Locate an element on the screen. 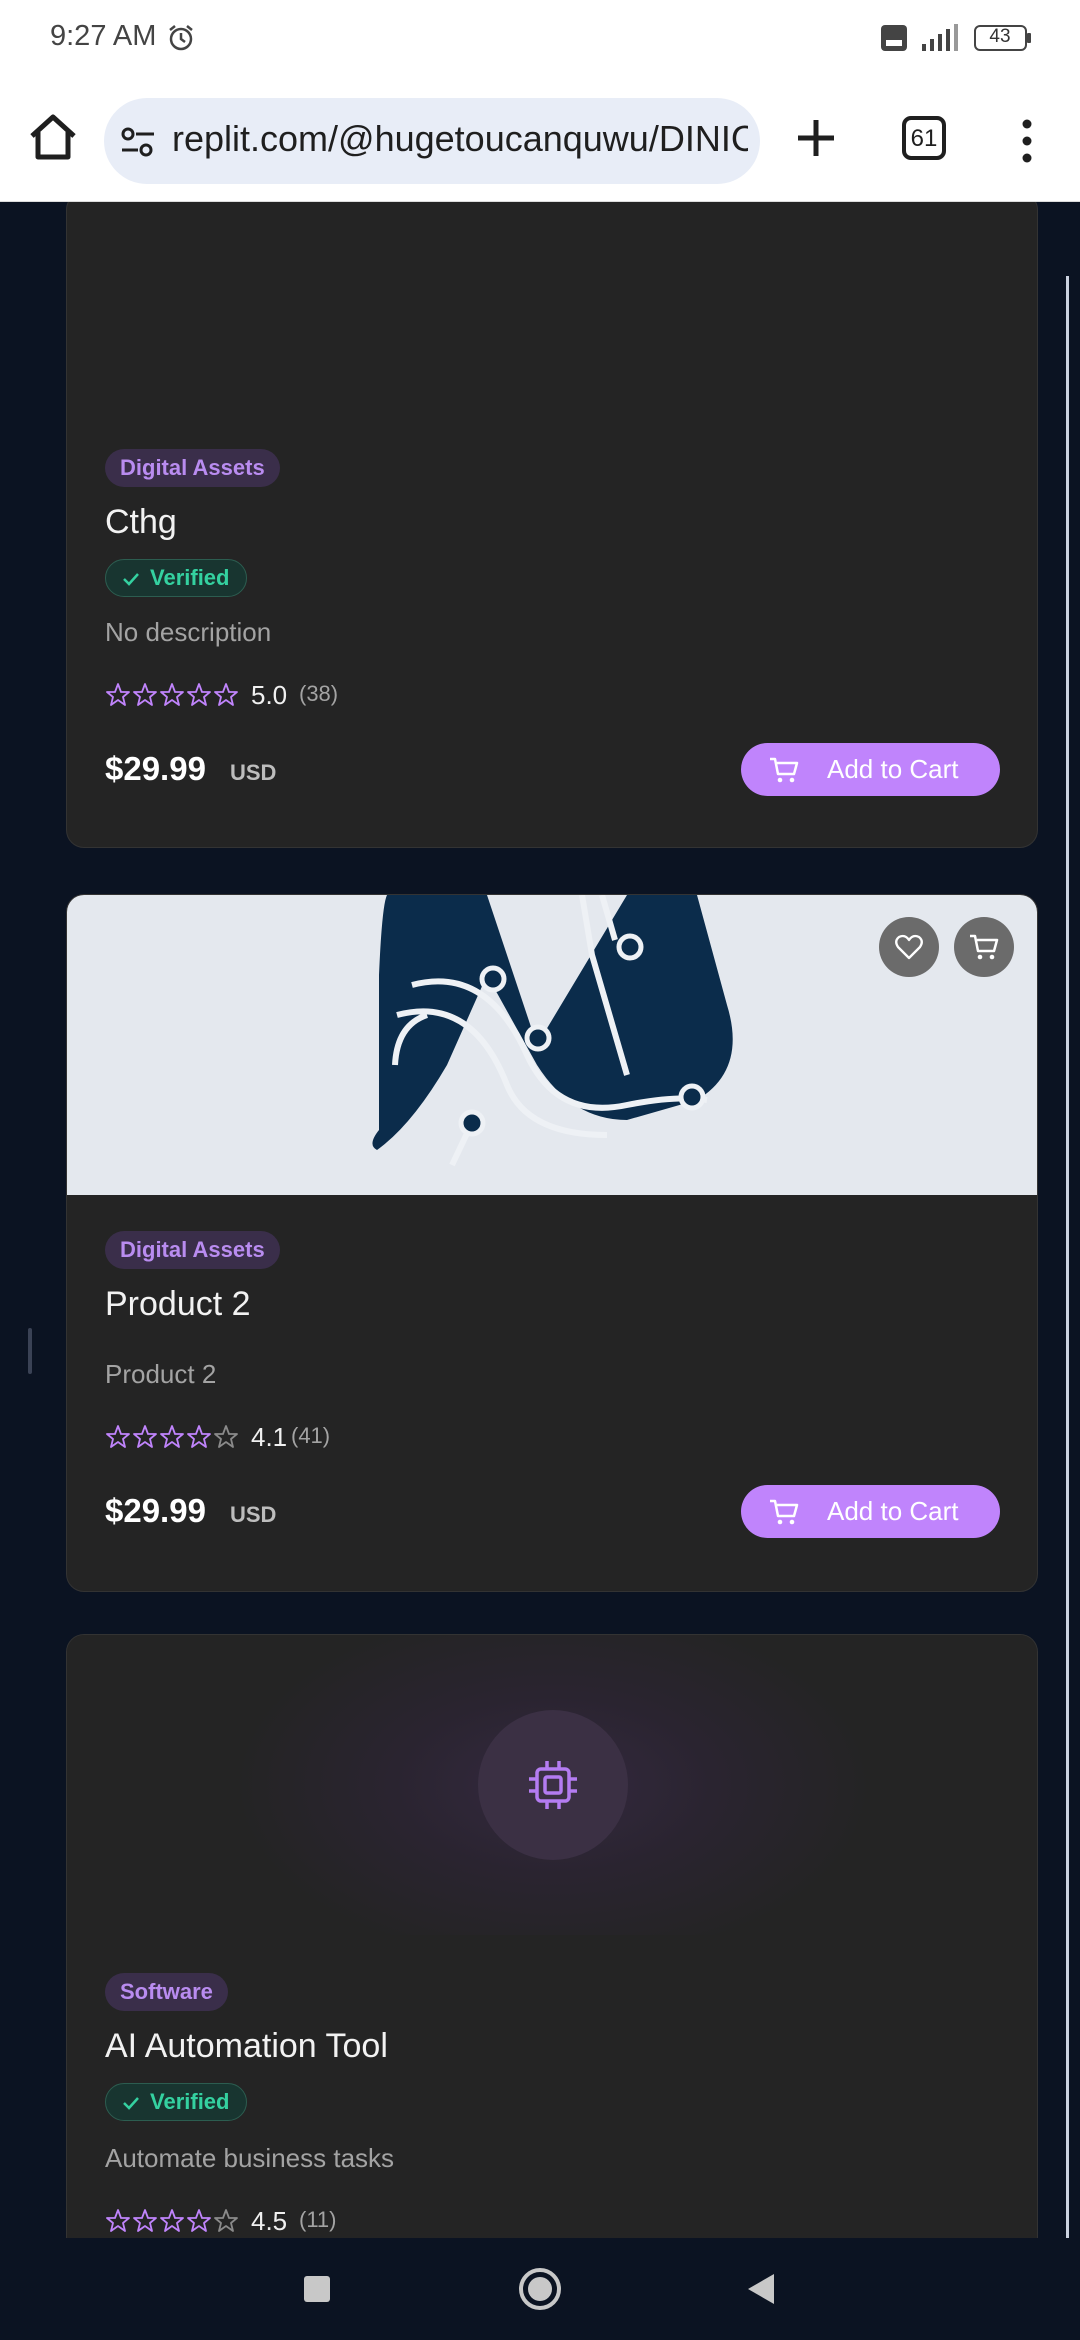 The width and height of the screenshot is (1080, 2340). review-count: (41) is located at coordinates (311, 1435).